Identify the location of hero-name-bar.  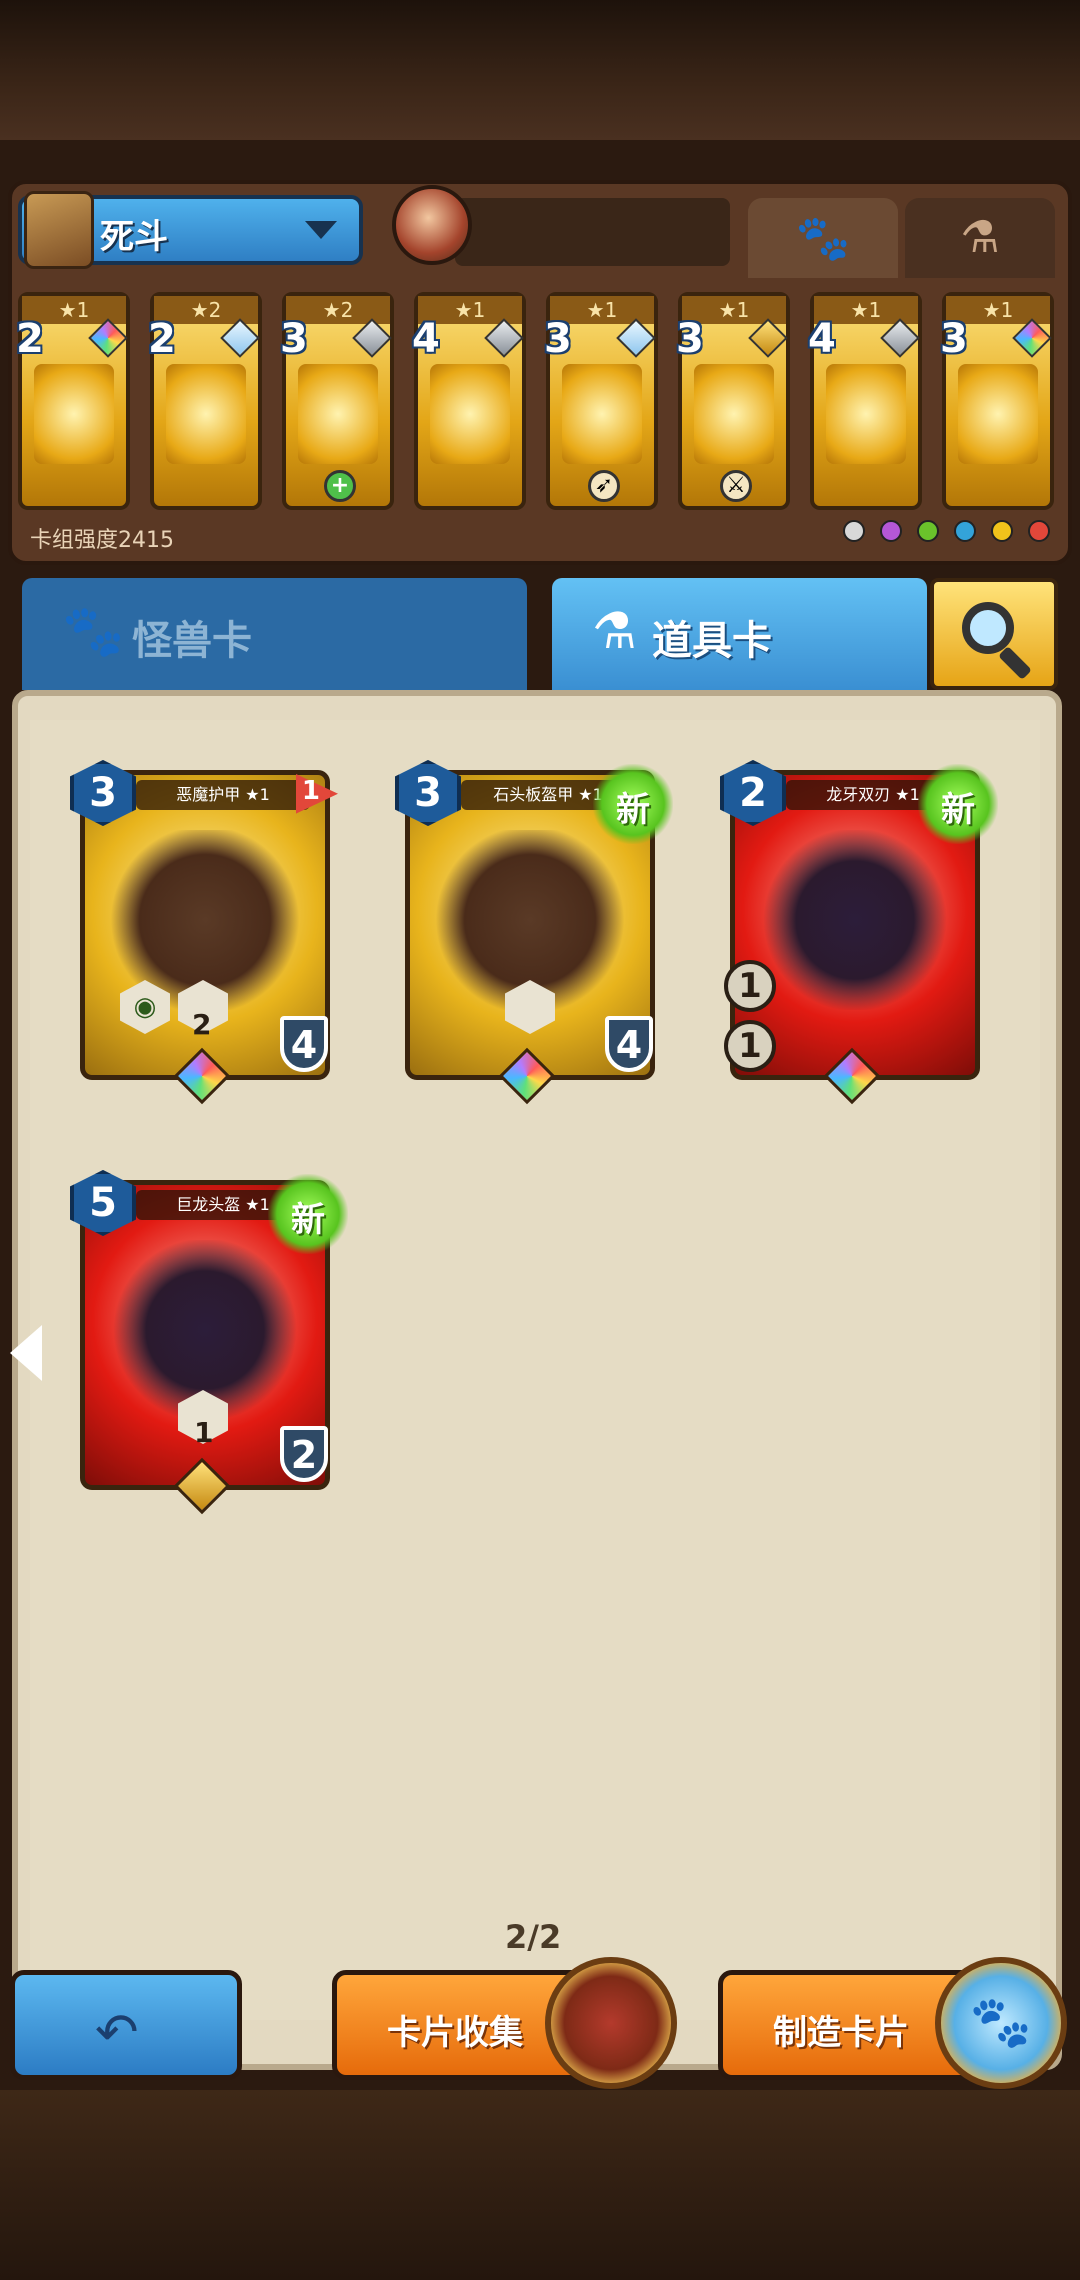
(592, 232).